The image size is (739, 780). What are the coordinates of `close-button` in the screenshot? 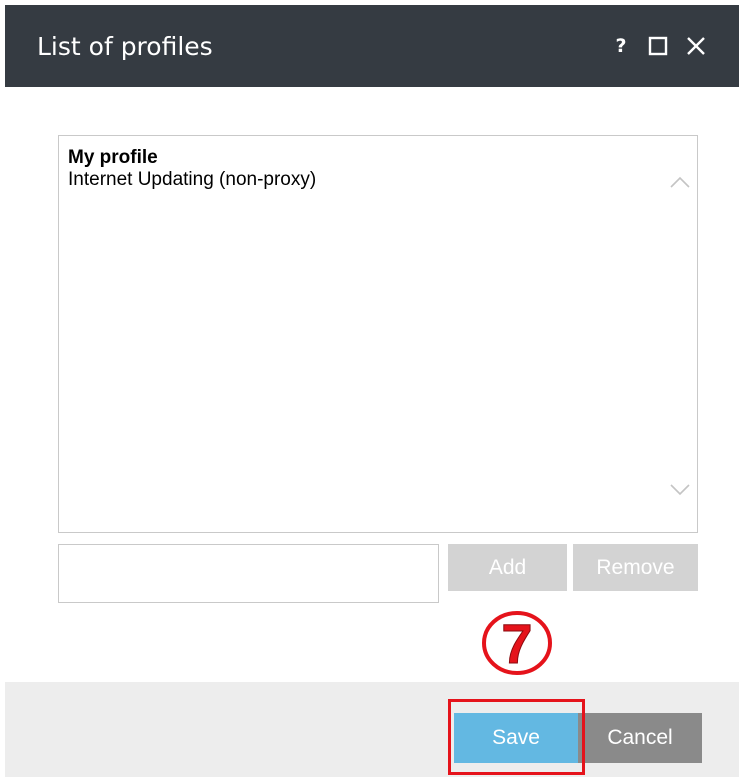 It's located at (696, 46).